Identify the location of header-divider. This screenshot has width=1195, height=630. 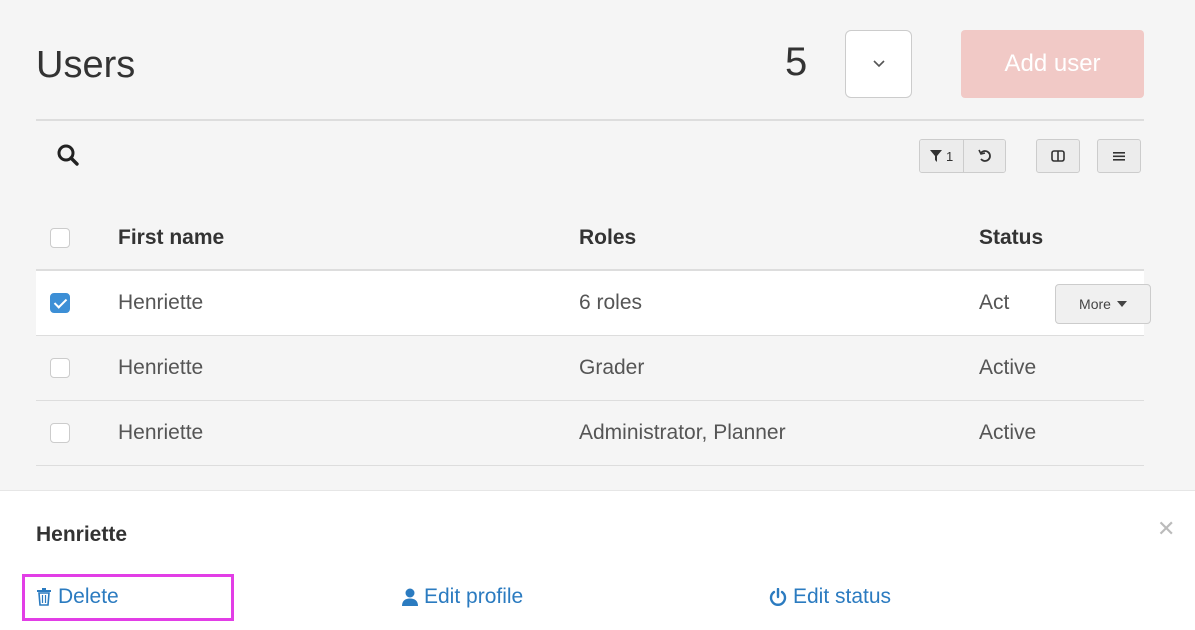
(590, 120).